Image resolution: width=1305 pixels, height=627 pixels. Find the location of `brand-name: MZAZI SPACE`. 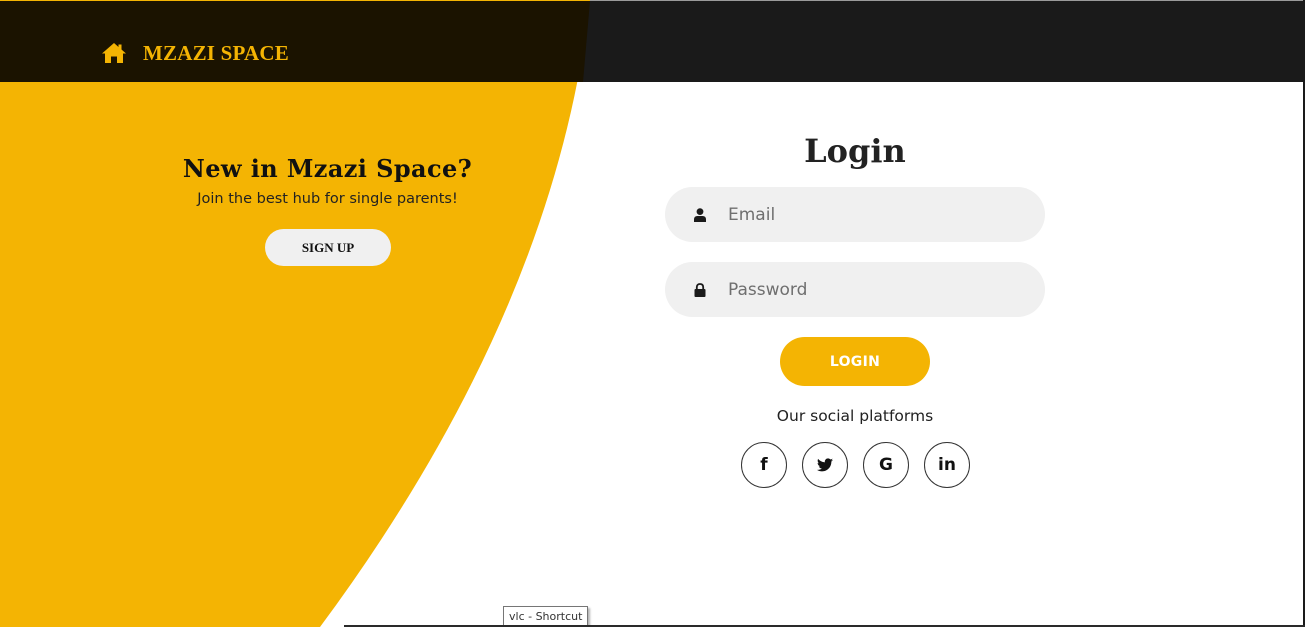

brand-name: MZAZI SPACE is located at coordinates (216, 53).